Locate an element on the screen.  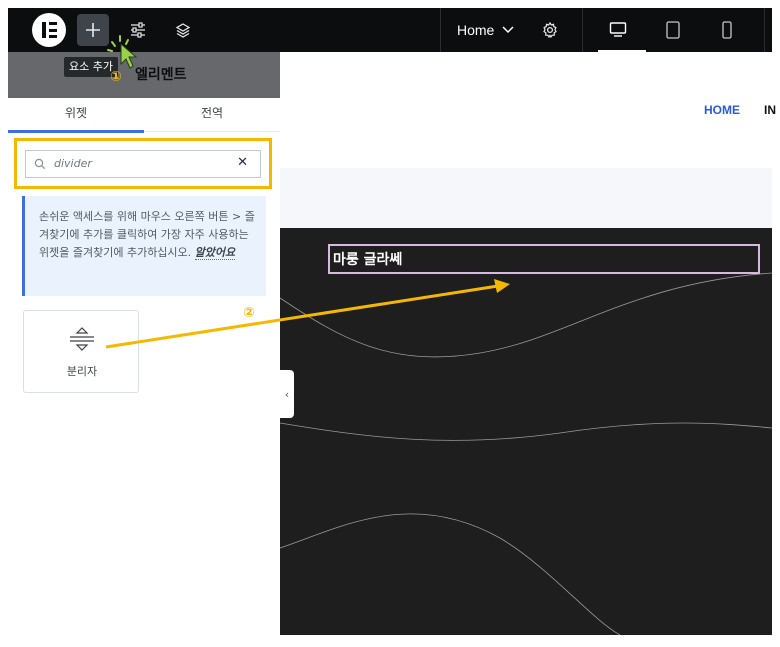
drag-arrow is located at coordinates (307, 314).